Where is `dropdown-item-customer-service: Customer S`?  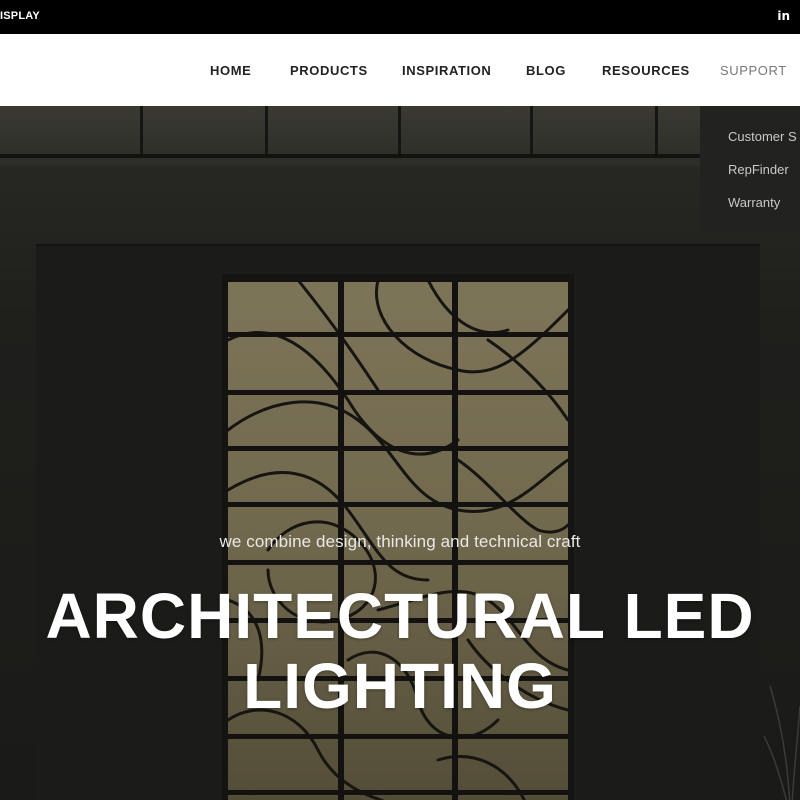 dropdown-item-customer-service: Customer S is located at coordinates (762, 136).